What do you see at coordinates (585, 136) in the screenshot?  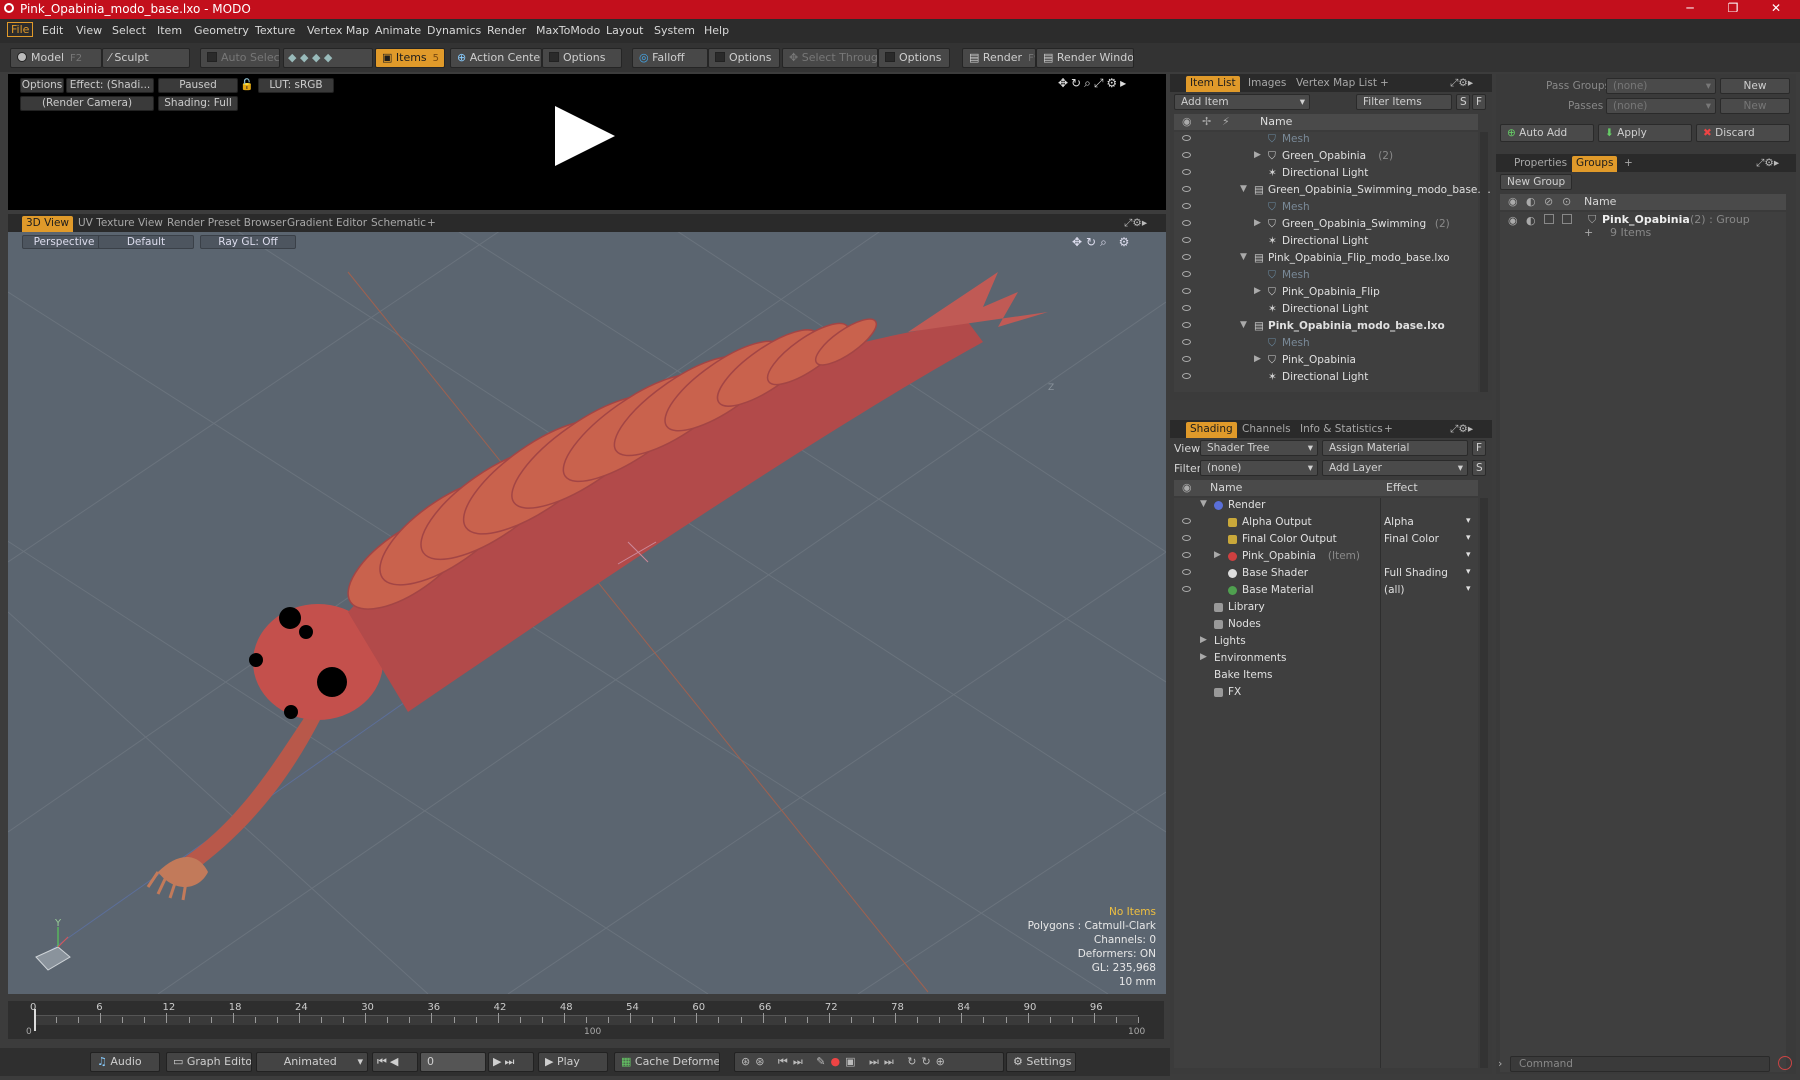 I see `play-icon` at bounding box center [585, 136].